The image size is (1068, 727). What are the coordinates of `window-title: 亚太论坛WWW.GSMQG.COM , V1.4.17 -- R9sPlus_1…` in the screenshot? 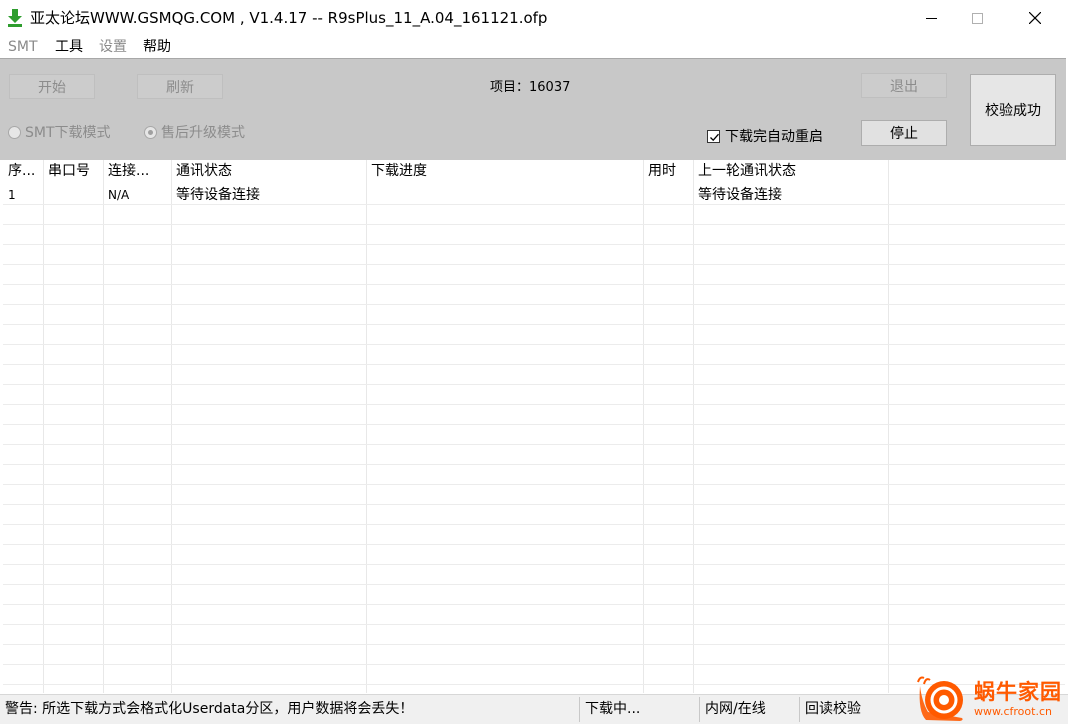 It's located at (289, 18).